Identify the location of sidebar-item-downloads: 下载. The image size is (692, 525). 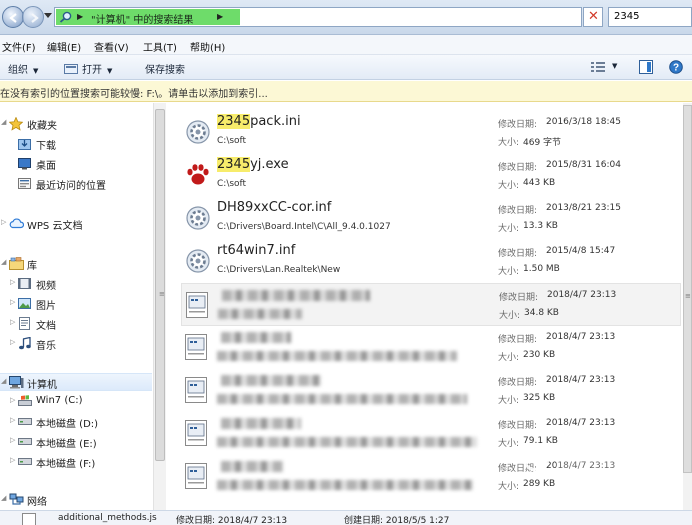
(75, 144).